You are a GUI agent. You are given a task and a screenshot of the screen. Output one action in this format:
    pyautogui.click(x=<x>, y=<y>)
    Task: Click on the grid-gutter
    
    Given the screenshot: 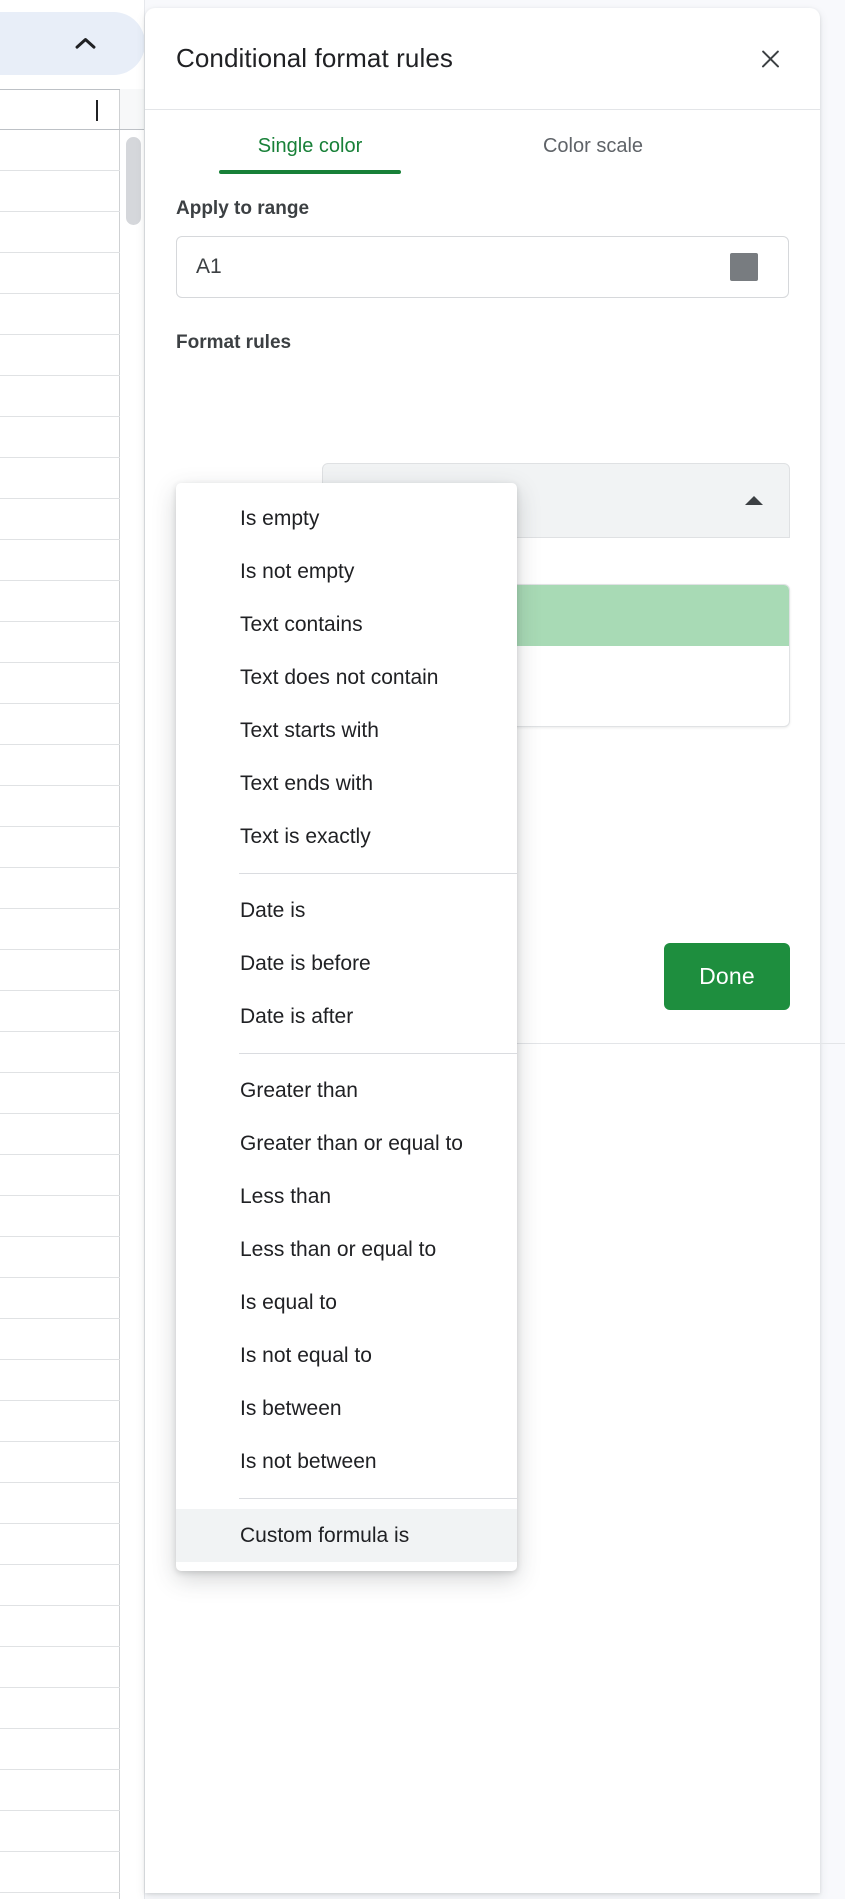 What is the action you would take?
    pyautogui.click(x=132, y=994)
    